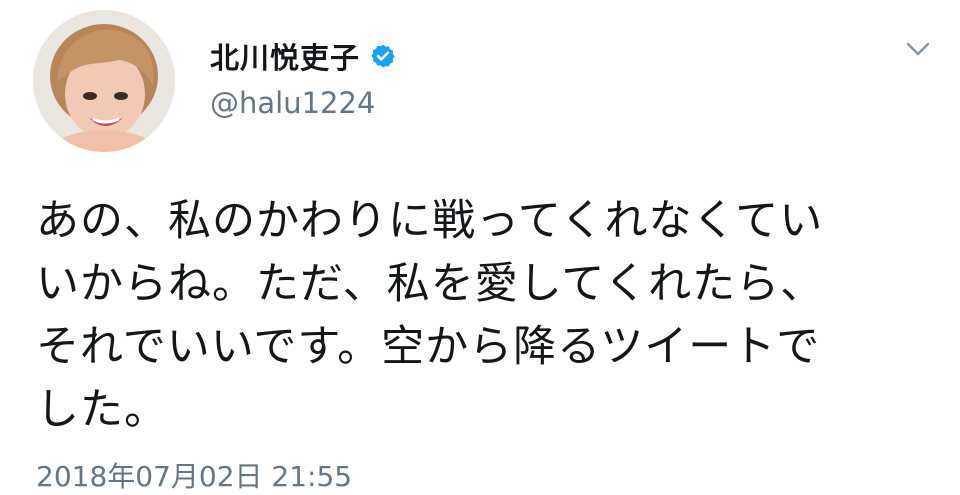  Describe the element at coordinates (918, 49) in the screenshot. I see `chevron-down-icon` at that location.